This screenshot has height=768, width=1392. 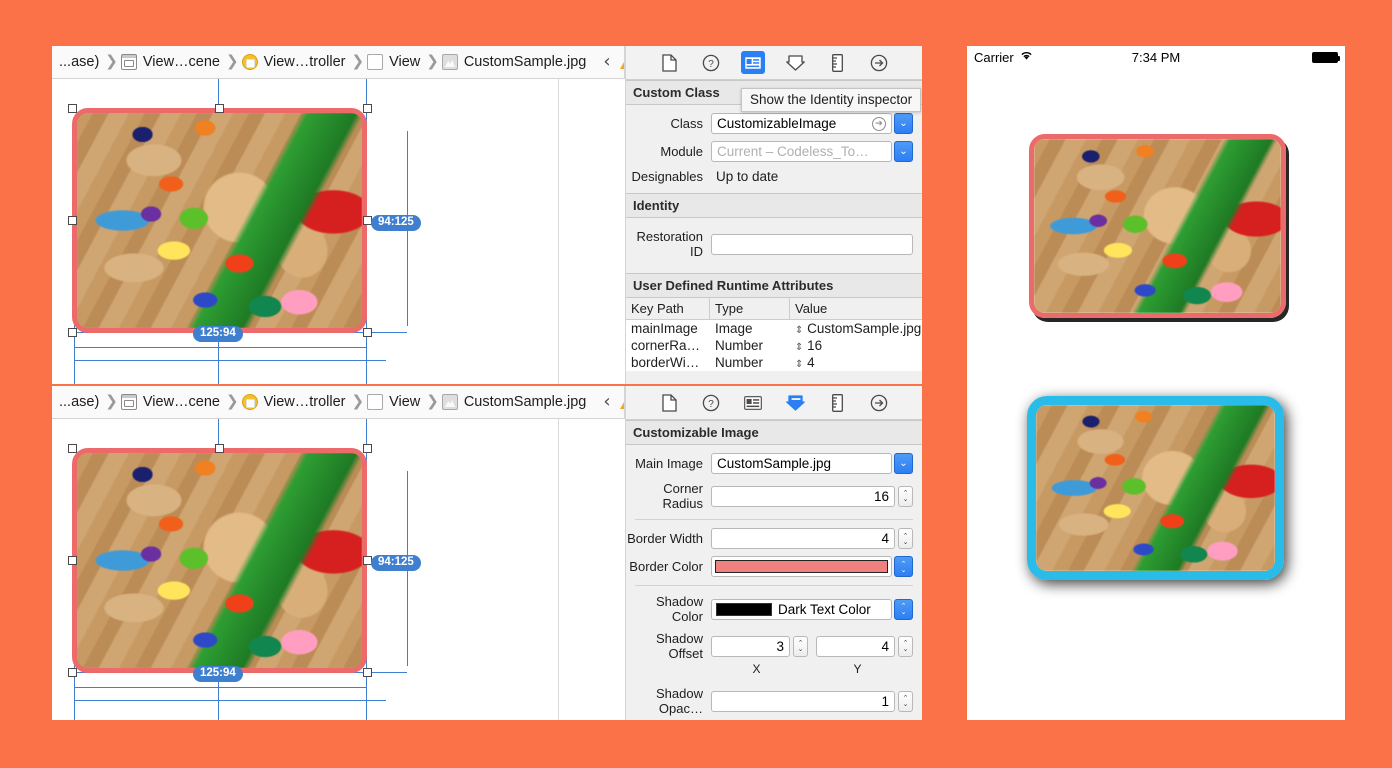 What do you see at coordinates (856, 345) in the screenshot?
I see `cell-value: ⇕ 16` at bounding box center [856, 345].